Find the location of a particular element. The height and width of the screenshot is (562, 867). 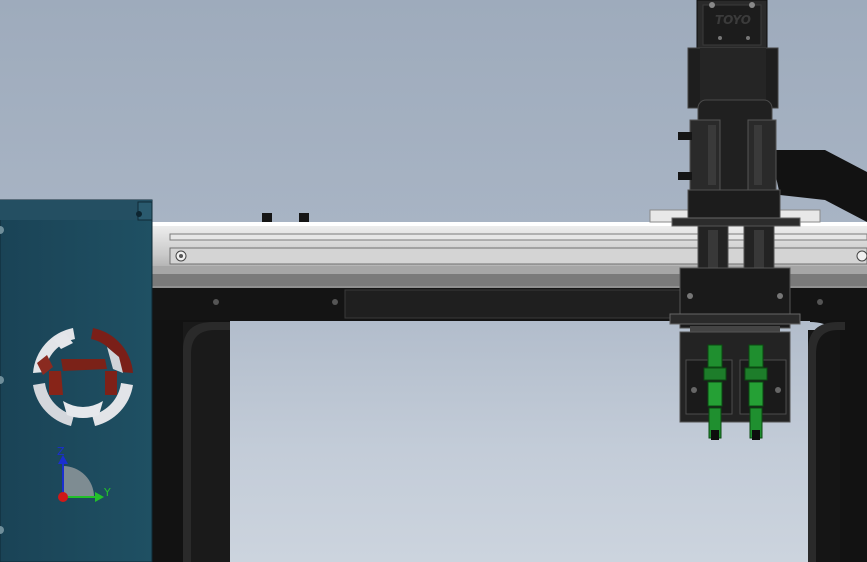

x-axis is located at coordinates (63, 497).